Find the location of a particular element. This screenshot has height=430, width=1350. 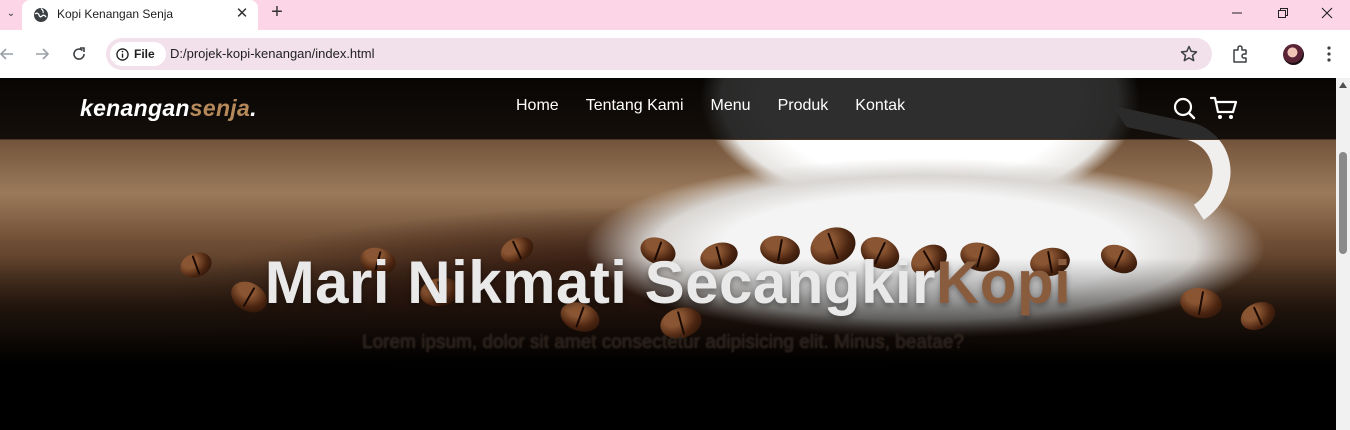

tab-close-icon: ✕ is located at coordinates (242, 14).